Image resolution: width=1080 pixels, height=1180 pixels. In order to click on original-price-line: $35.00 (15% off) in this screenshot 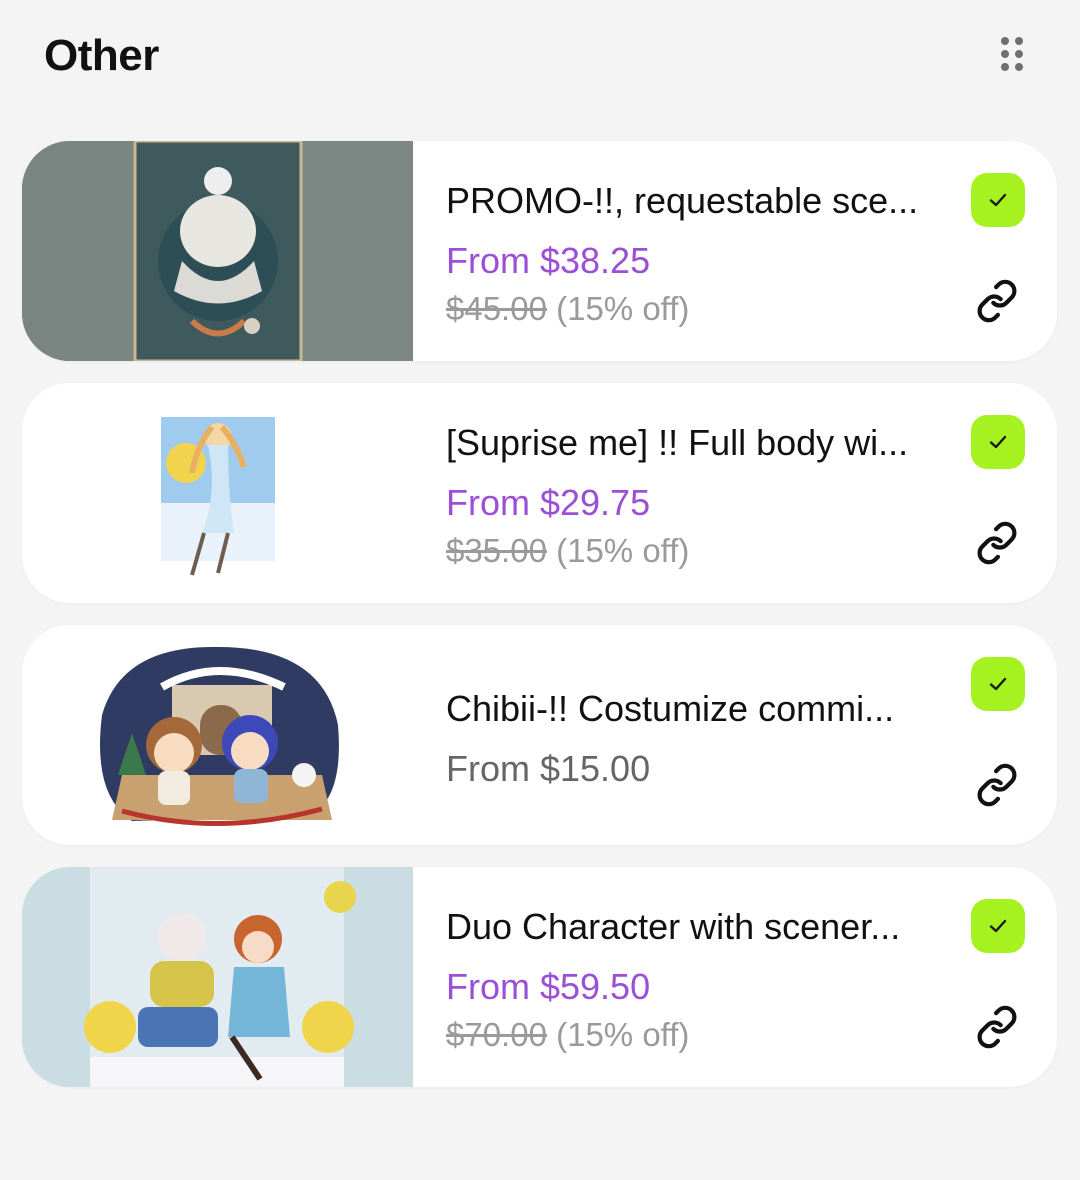, I will do `click(567, 551)`.